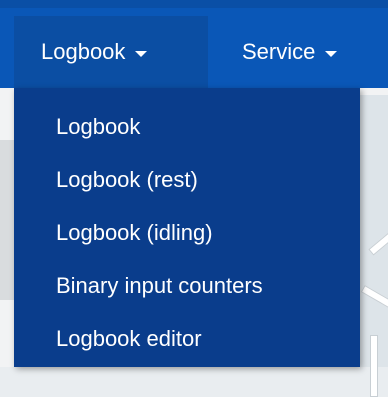  I want to click on menu-item-logbook: Logbook, so click(187, 132).